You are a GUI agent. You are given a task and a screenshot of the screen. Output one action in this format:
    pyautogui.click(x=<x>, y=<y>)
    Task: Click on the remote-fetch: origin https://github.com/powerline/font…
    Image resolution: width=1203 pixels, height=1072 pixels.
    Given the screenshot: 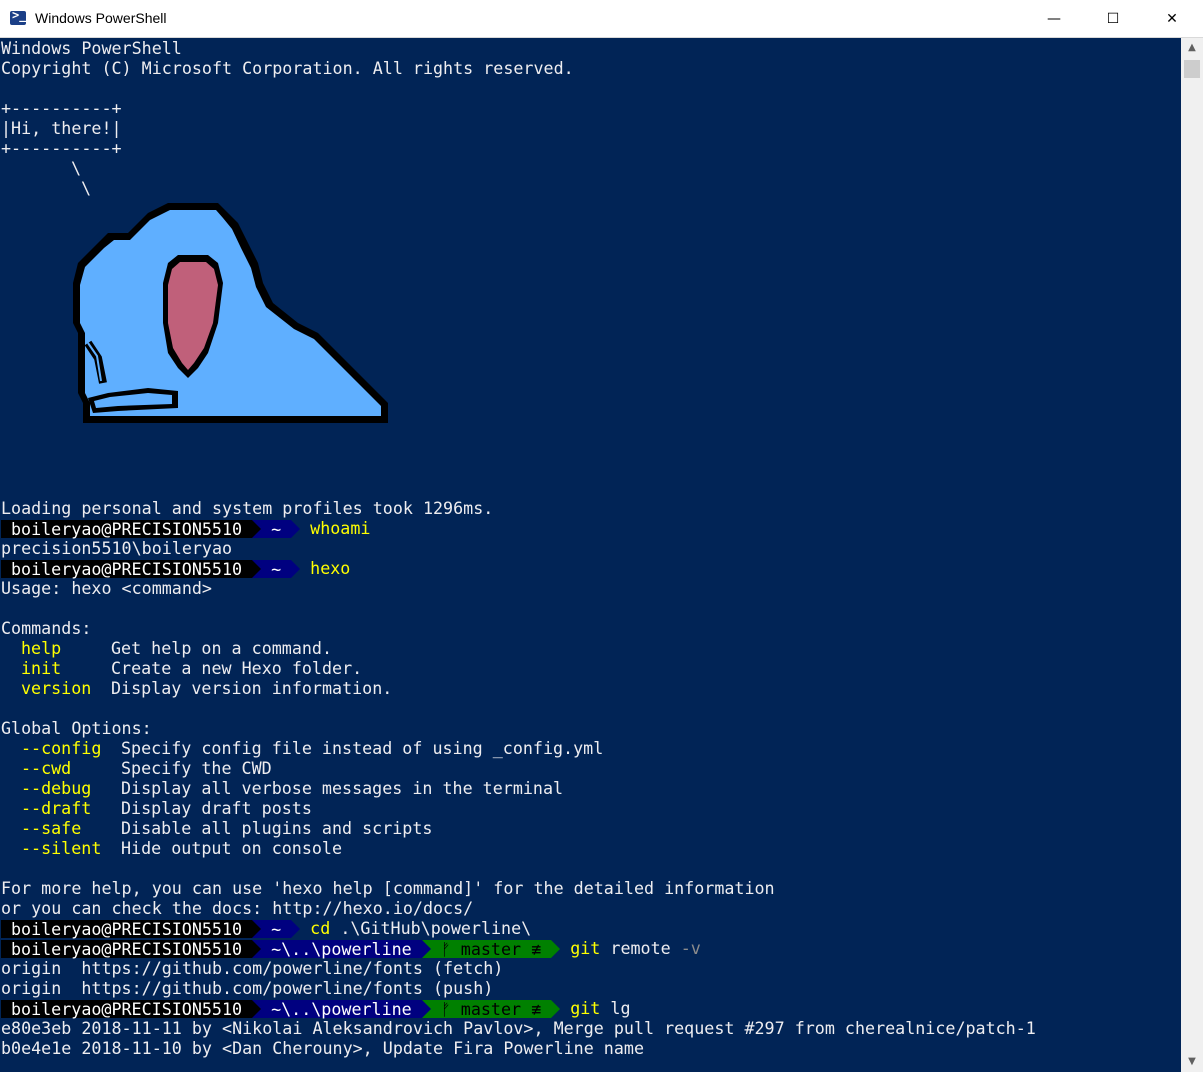 What is the action you would take?
    pyautogui.click(x=252, y=968)
    